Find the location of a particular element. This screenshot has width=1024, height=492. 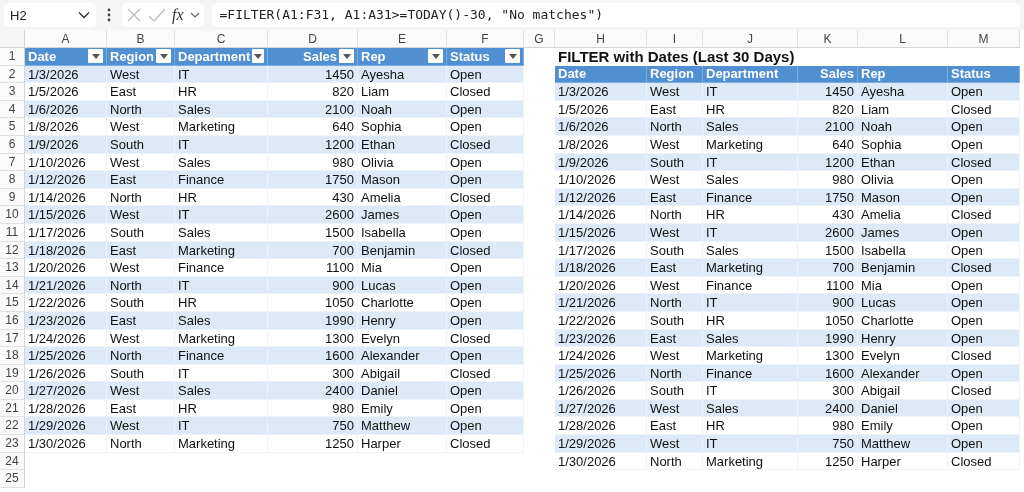

table-cell: 1750 is located at coordinates (313, 180).